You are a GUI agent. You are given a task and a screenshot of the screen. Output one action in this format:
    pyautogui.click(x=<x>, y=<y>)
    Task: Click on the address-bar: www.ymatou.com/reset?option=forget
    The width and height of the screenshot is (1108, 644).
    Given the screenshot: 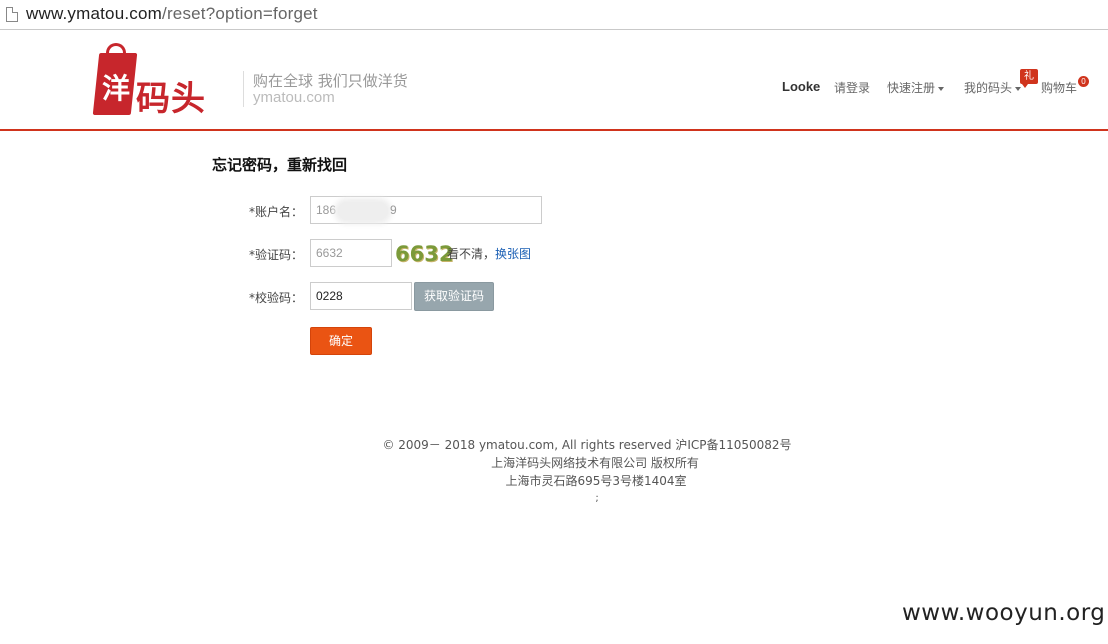 What is the action you would take?
    pyautogui.click(x=554, y=15)
    